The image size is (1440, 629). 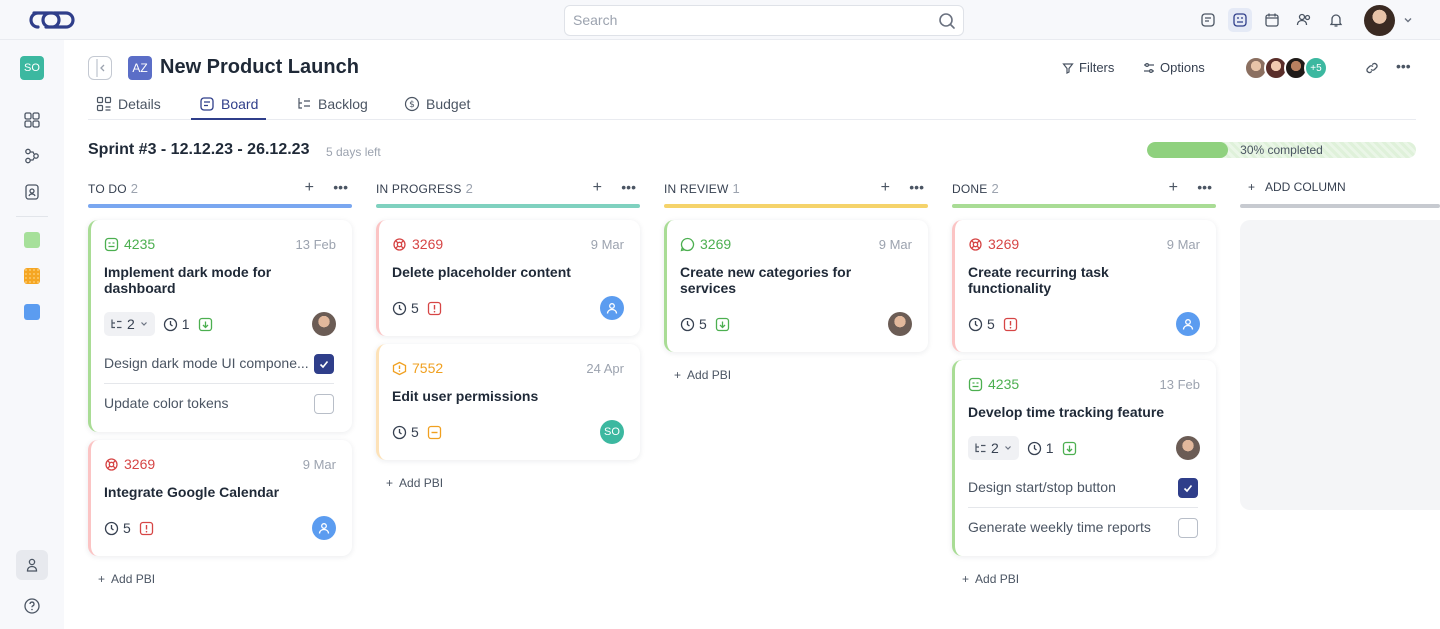 I want to click on sidebar-toggle-button, so click(x=100, y=68).